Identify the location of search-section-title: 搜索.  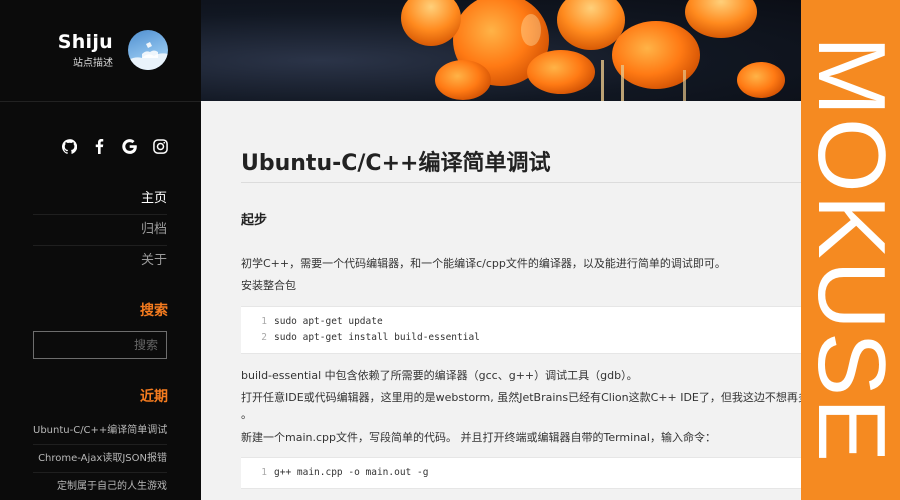
(154, 311).